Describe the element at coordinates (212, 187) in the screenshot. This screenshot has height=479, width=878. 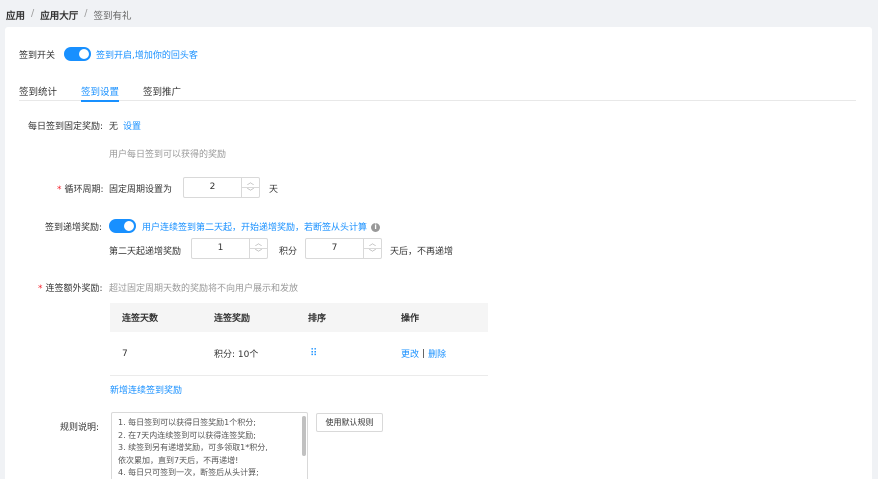
I see `cycle-days-value: 2` at that location.